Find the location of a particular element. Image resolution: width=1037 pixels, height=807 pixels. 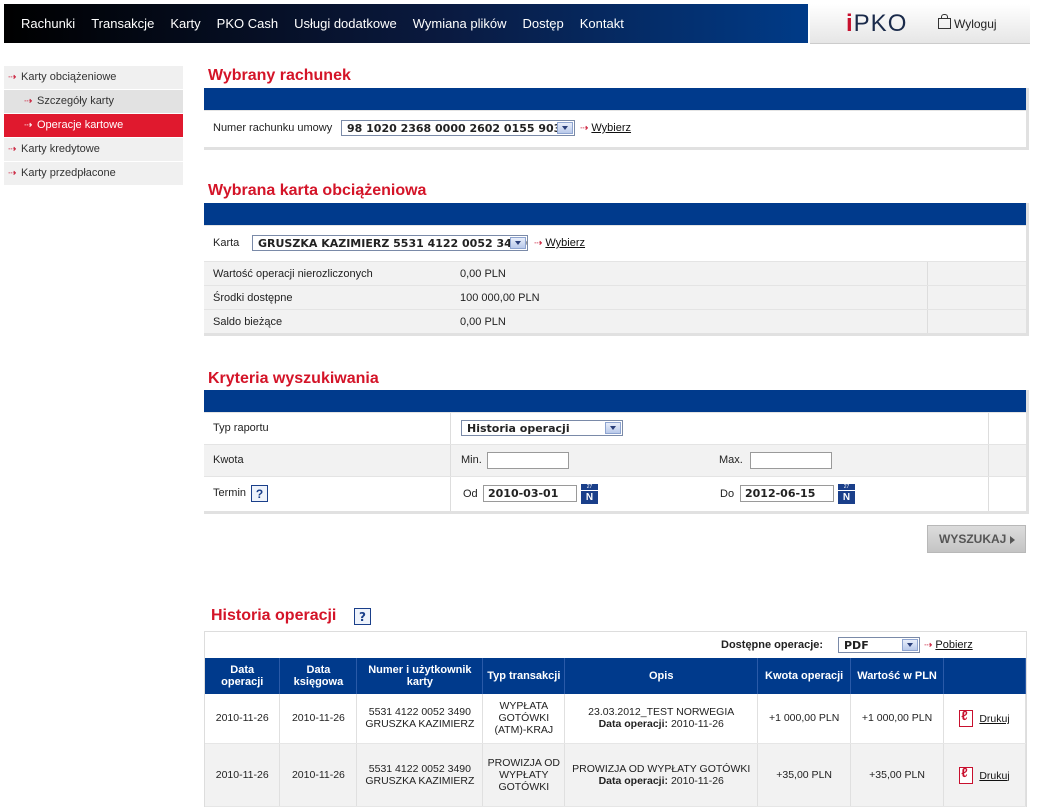

card-cell: 5531 4122 0052 3490 GRUSZKA KAZIMIERZ is located at coordinates (420, 775).